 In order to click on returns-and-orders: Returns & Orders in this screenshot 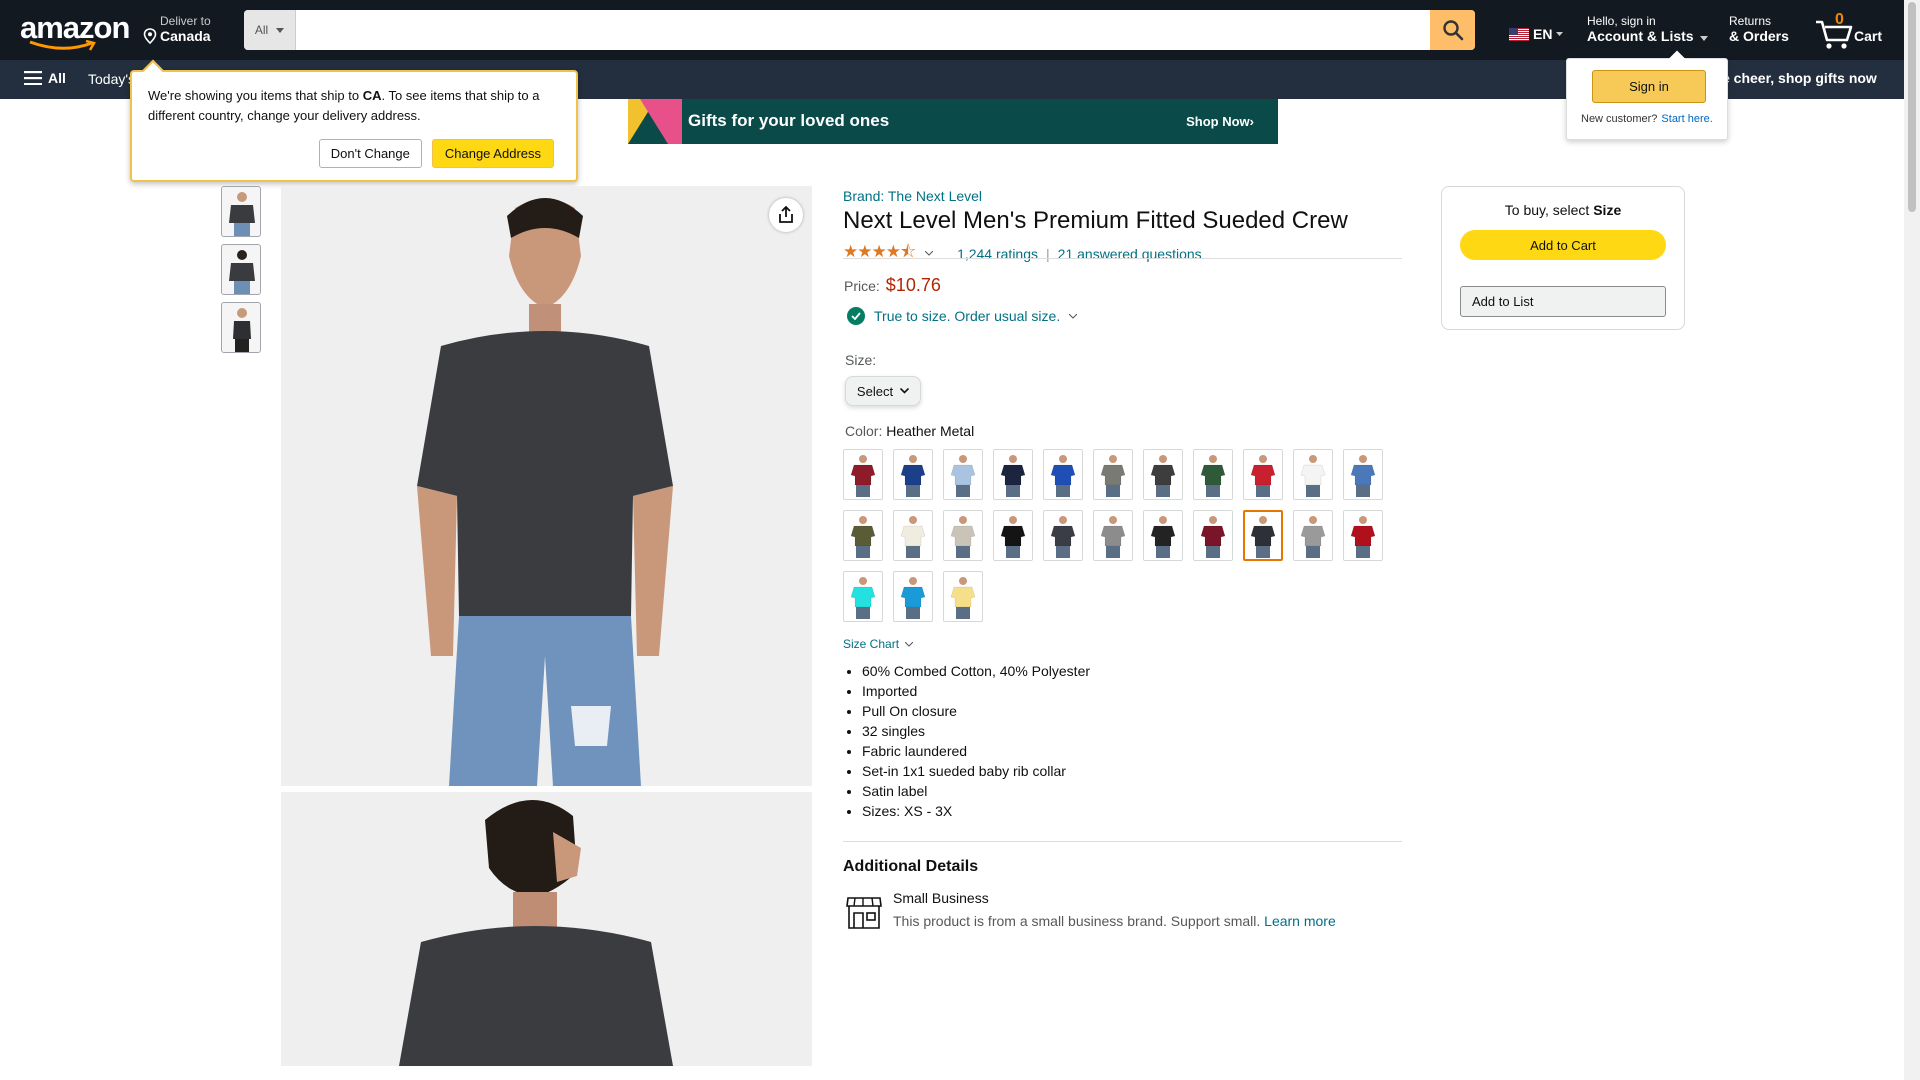, I will do `click(1759, 29)`.